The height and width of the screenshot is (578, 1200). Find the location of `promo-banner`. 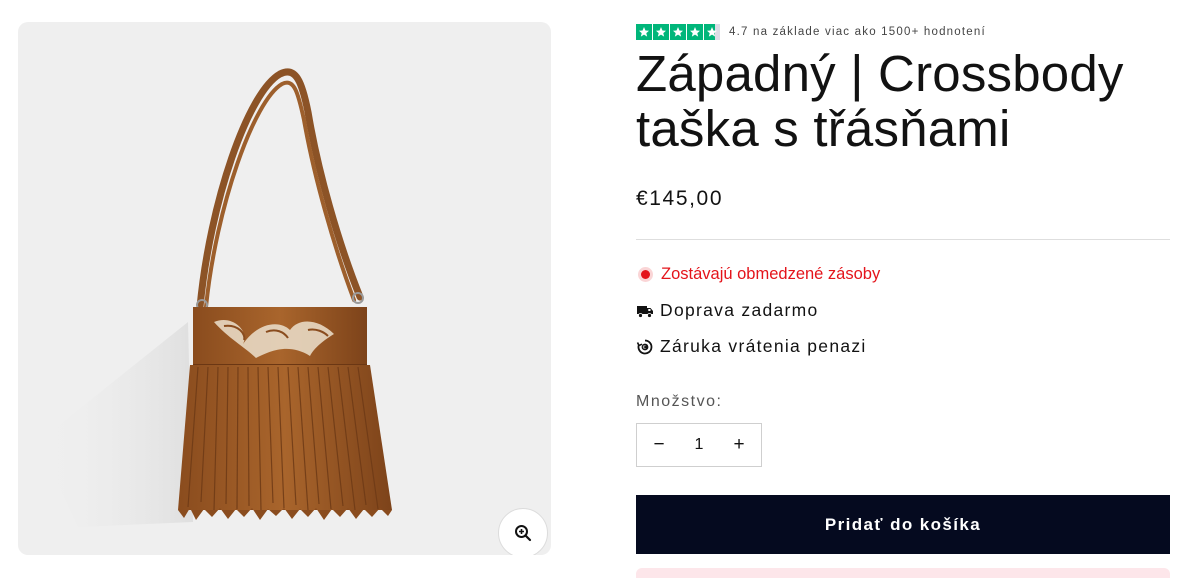

promo-banner is located at coordinates (903, 573).